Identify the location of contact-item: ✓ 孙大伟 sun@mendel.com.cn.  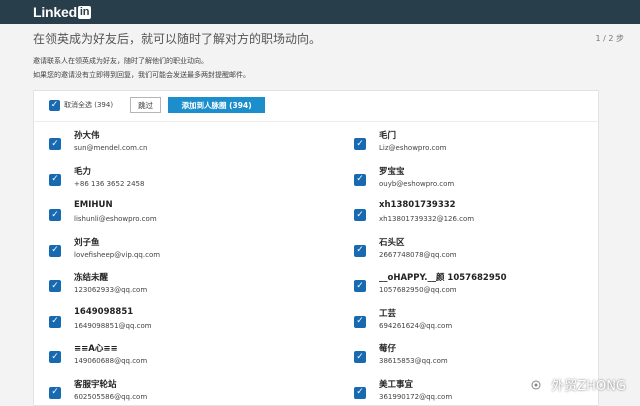
(98, 140).